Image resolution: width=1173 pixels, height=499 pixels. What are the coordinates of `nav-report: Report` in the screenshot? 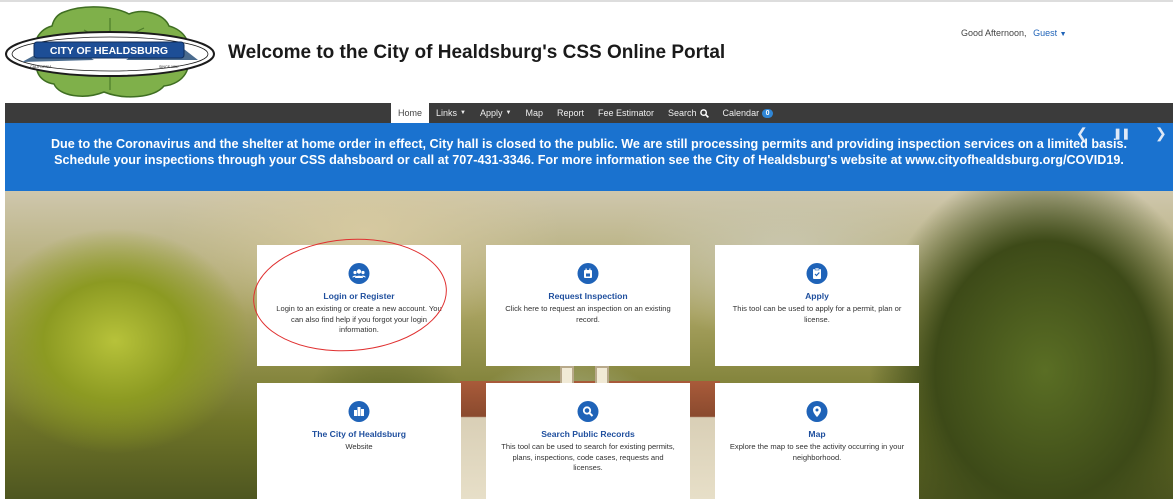 It's located at (570, 113).